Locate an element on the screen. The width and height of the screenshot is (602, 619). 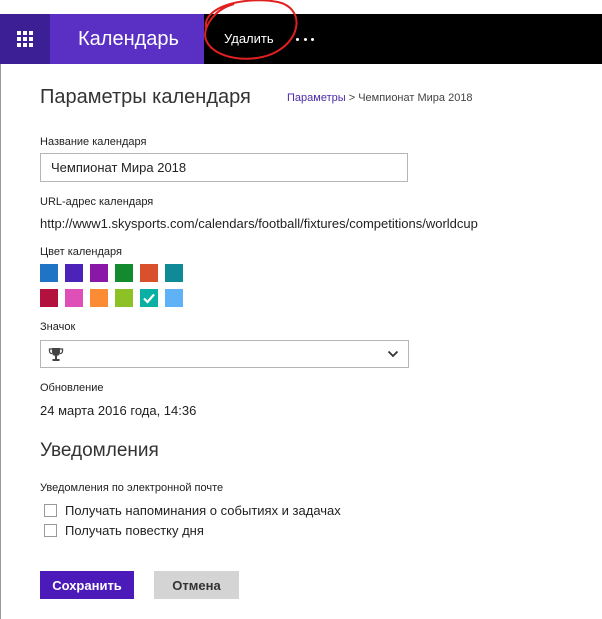
email-notifications-label: Уведомления по электронной почте is located at coordinates (132, 488).